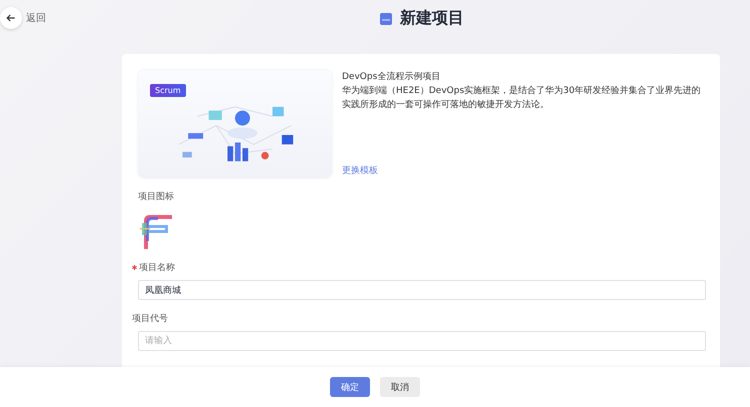 The image size is (750, 407). Describe the element at coordinates (156, 196) in the screenshot. I see `field-label: 项目图标` at that location.